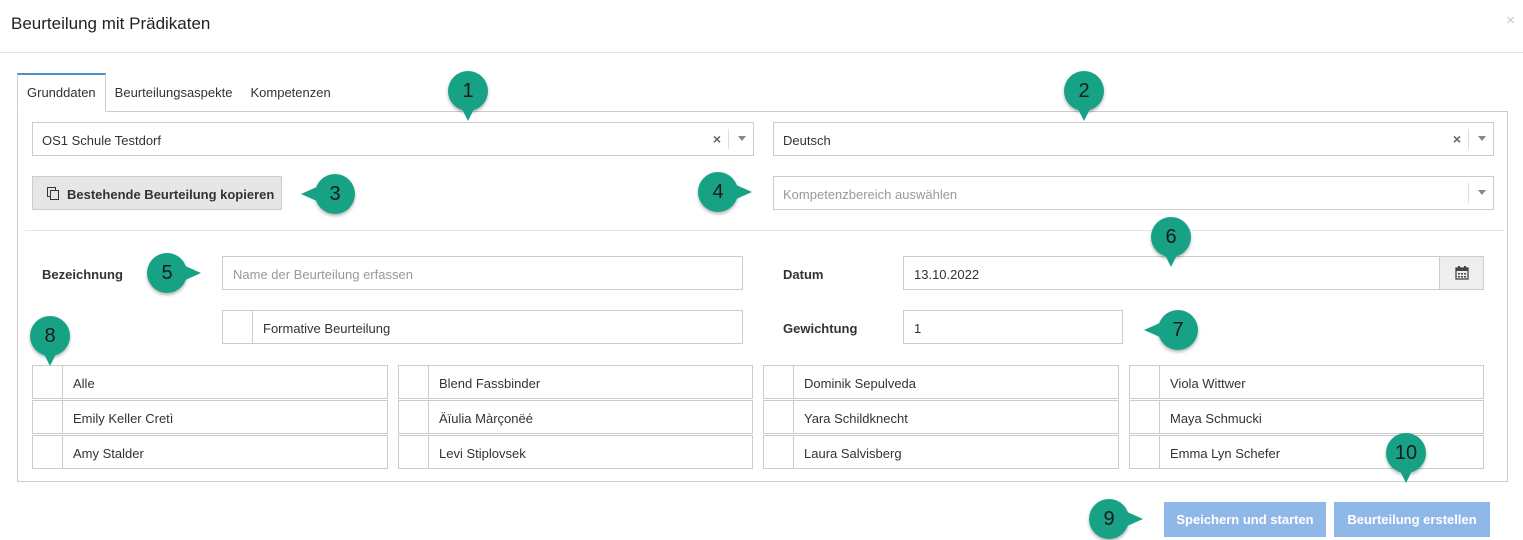  Describe the element at coordinates (761, 26) in the screenshot. I see `dialog-header: Beurteilung mit Prädikaten ×` at that location.